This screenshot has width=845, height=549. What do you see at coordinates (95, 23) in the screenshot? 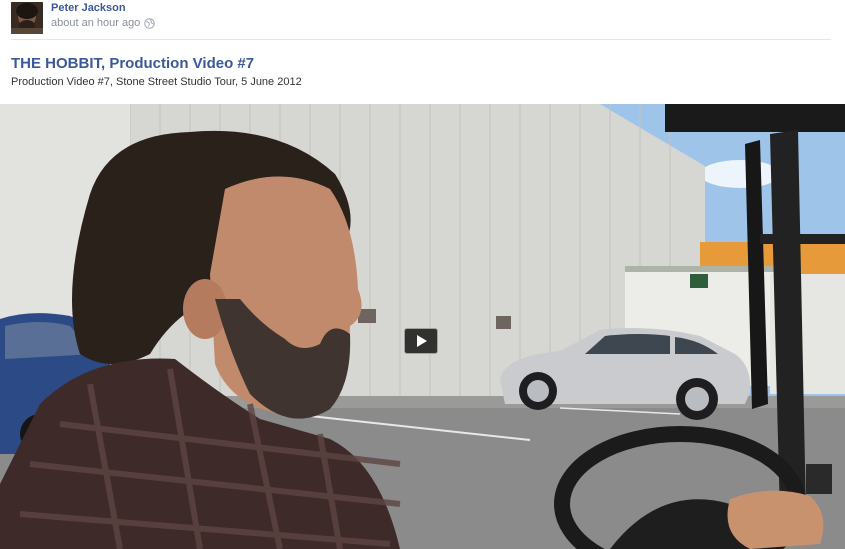
I see `post-timestamp: about an hour ago` at bounding box center [95, 23].